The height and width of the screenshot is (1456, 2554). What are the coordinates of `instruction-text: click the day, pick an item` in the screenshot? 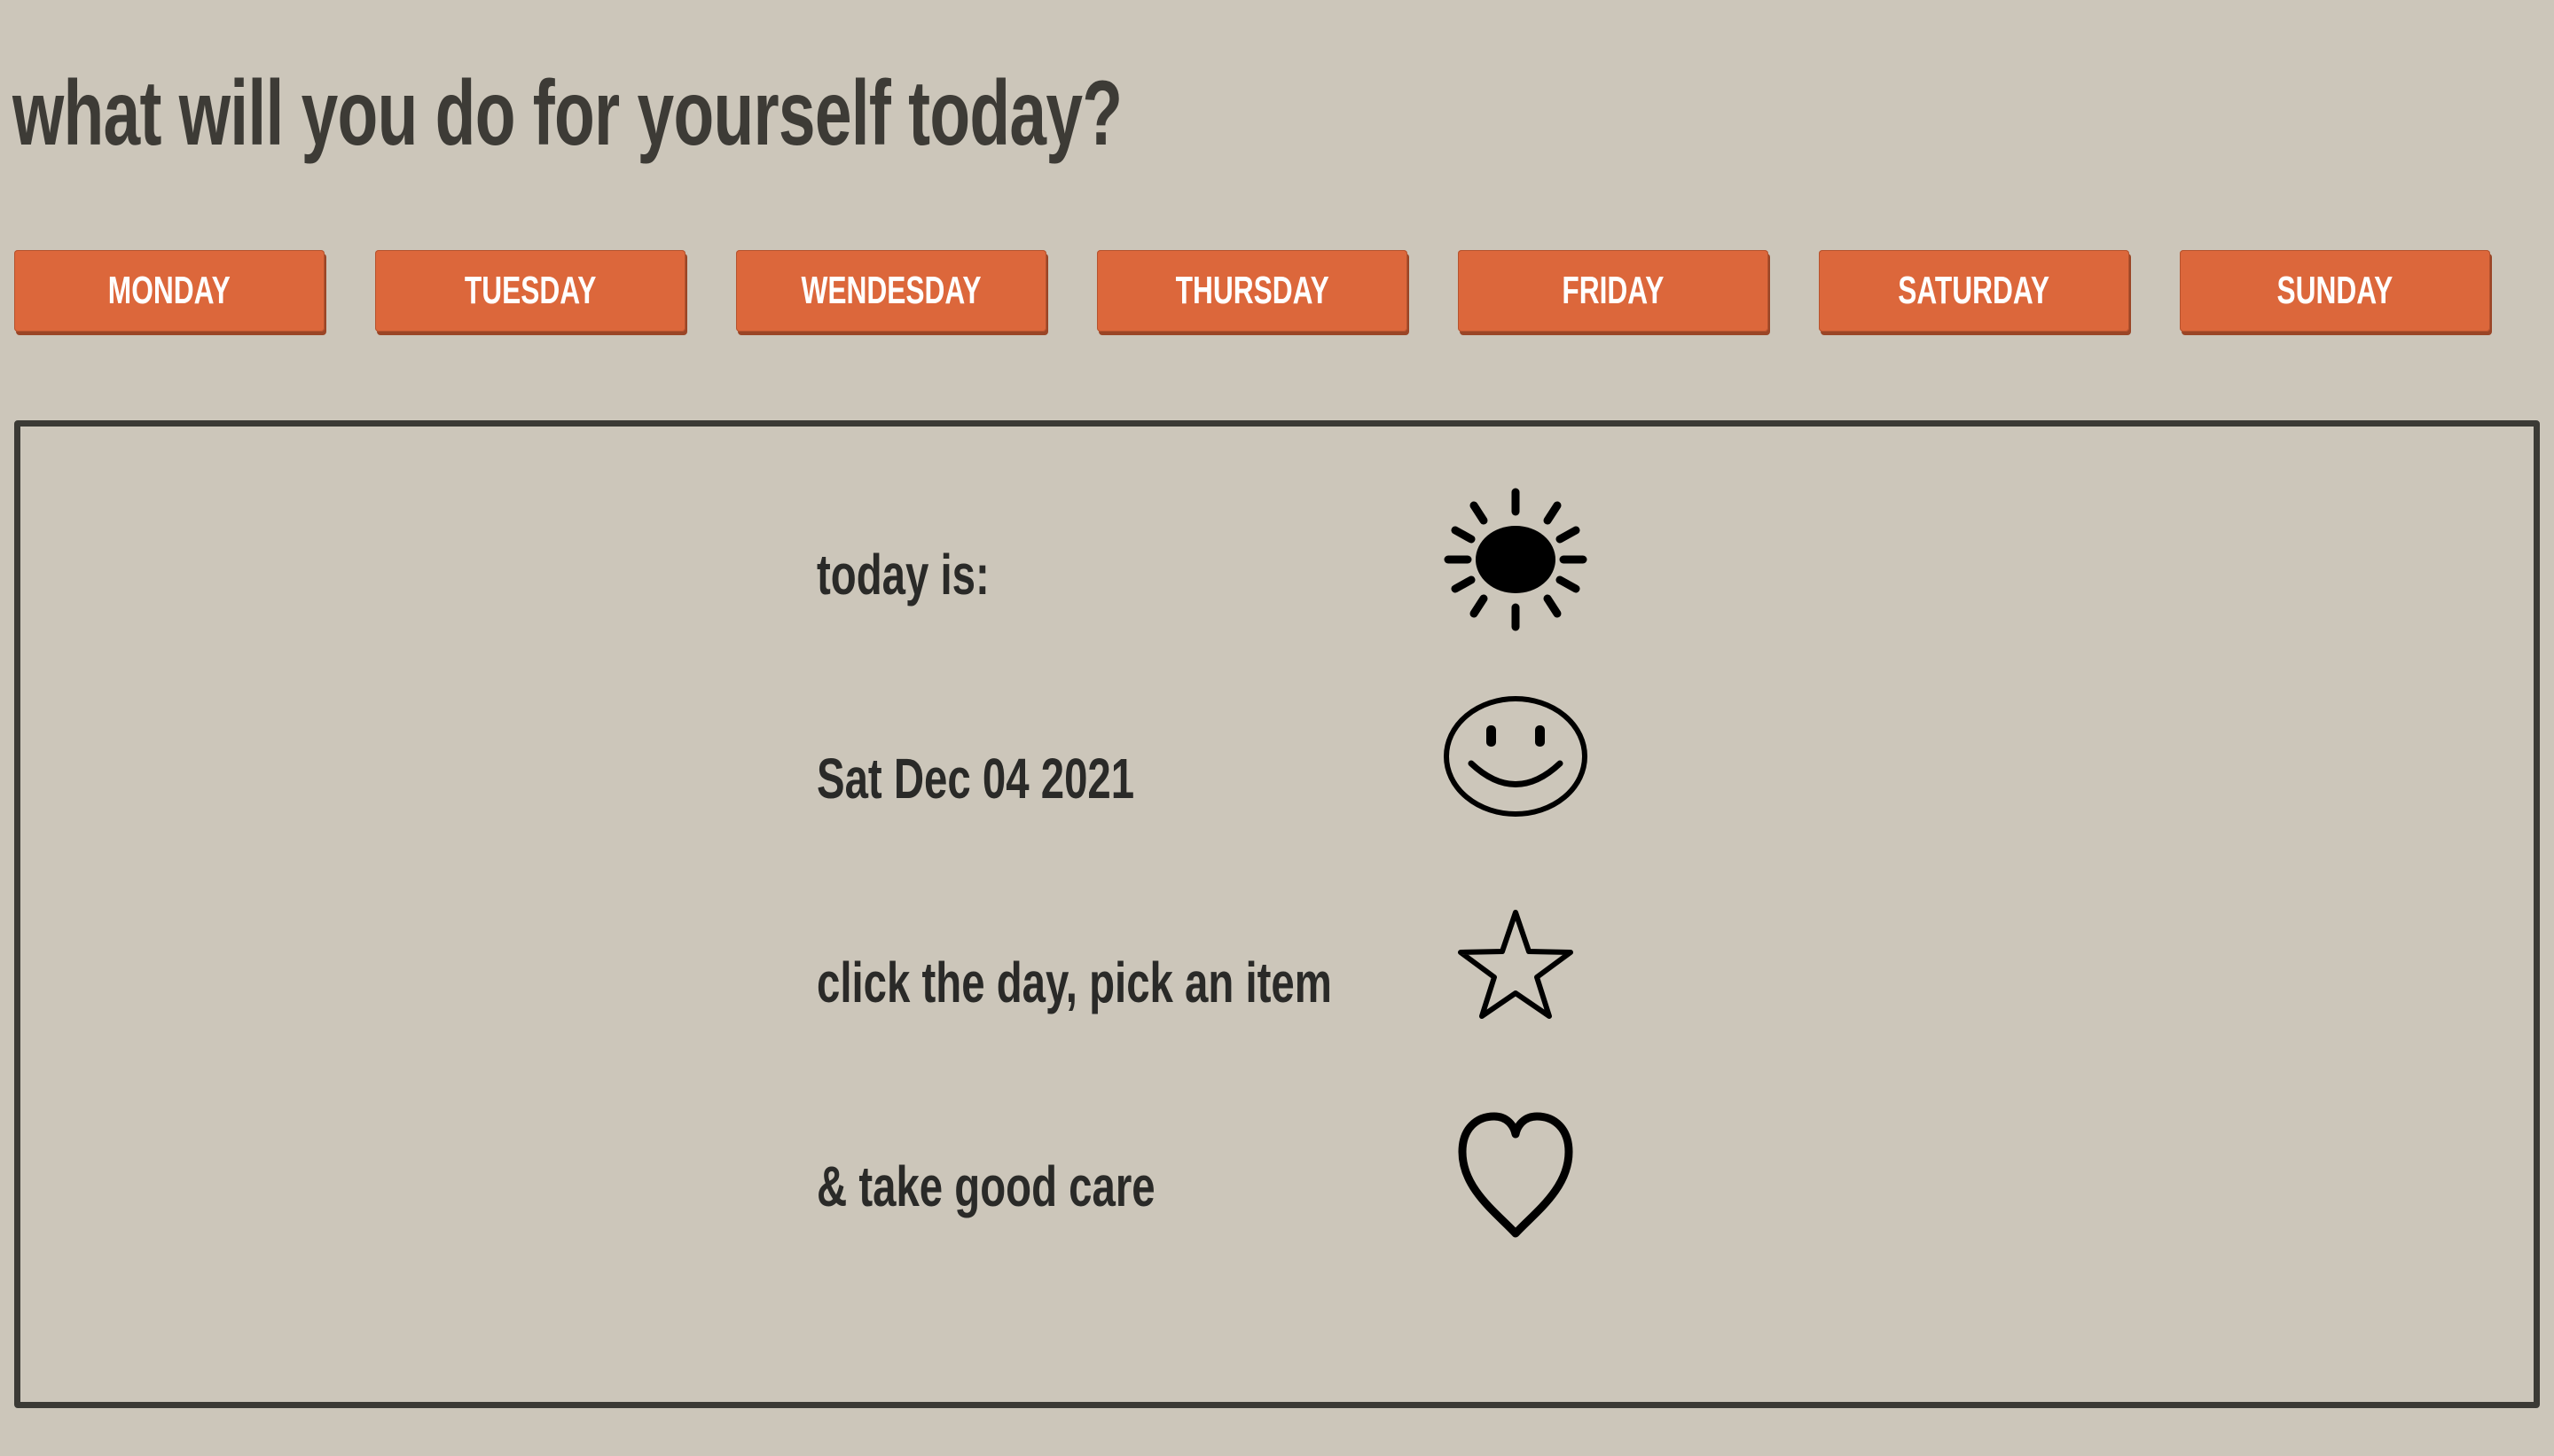 It's located at (1074, 982).